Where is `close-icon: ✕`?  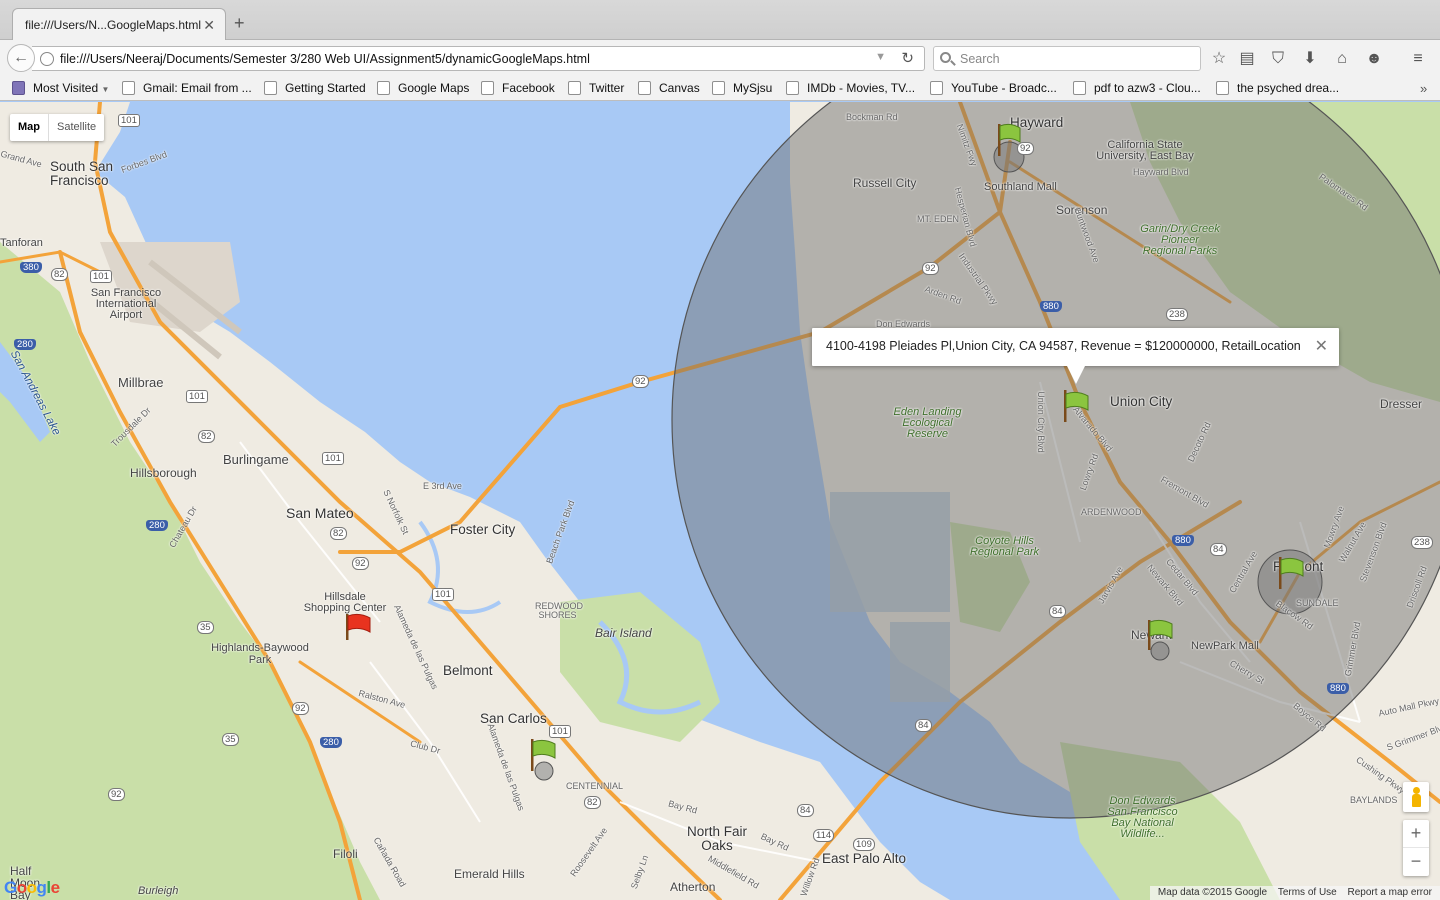
close-icon: ✕ is located at coordinates (1321, 346).